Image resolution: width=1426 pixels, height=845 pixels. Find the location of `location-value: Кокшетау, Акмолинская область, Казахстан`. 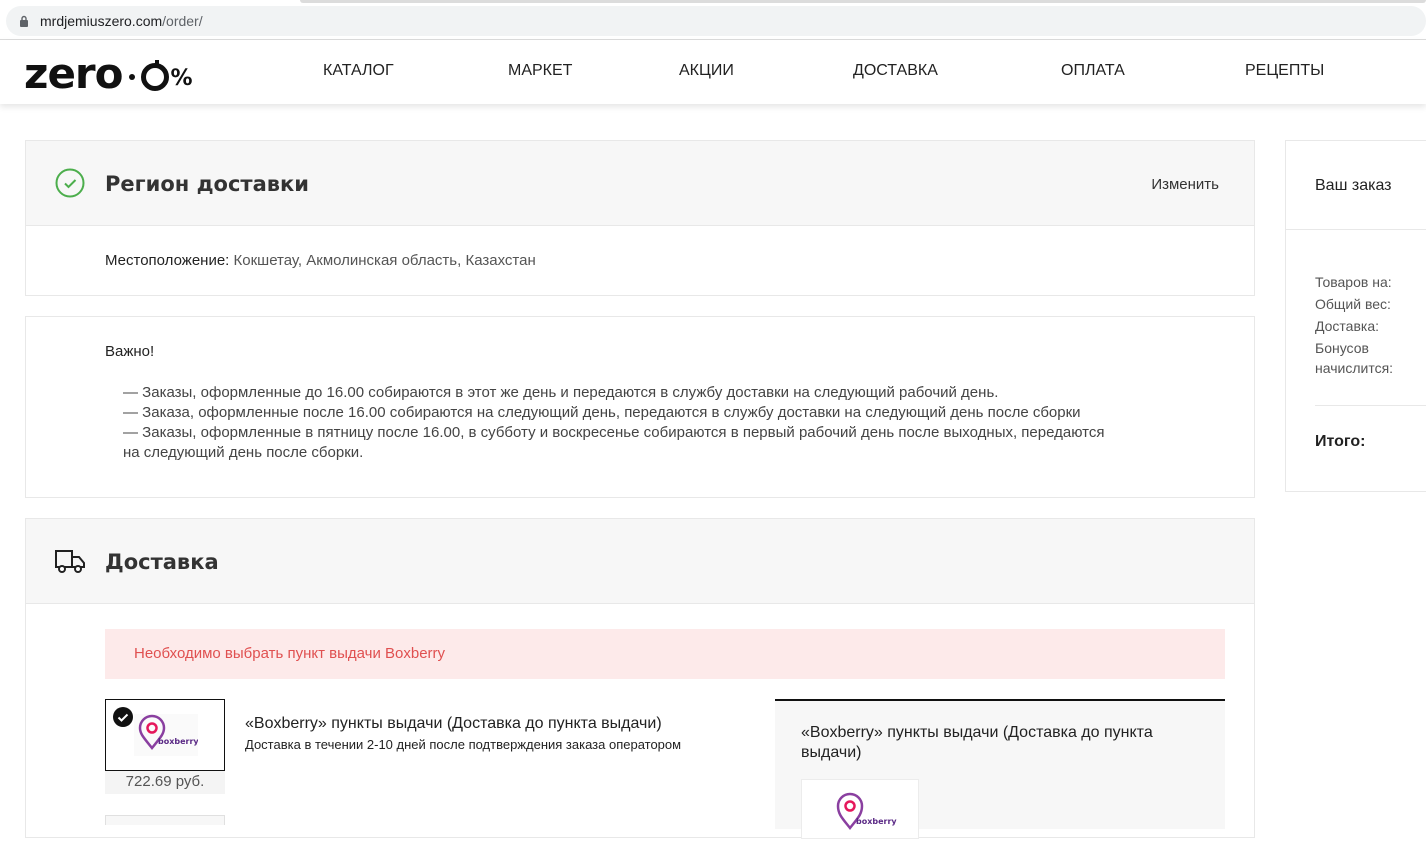

location-value: Кокшетау, Акмолинская область, Казахстан is located at coordinates (384, 260).